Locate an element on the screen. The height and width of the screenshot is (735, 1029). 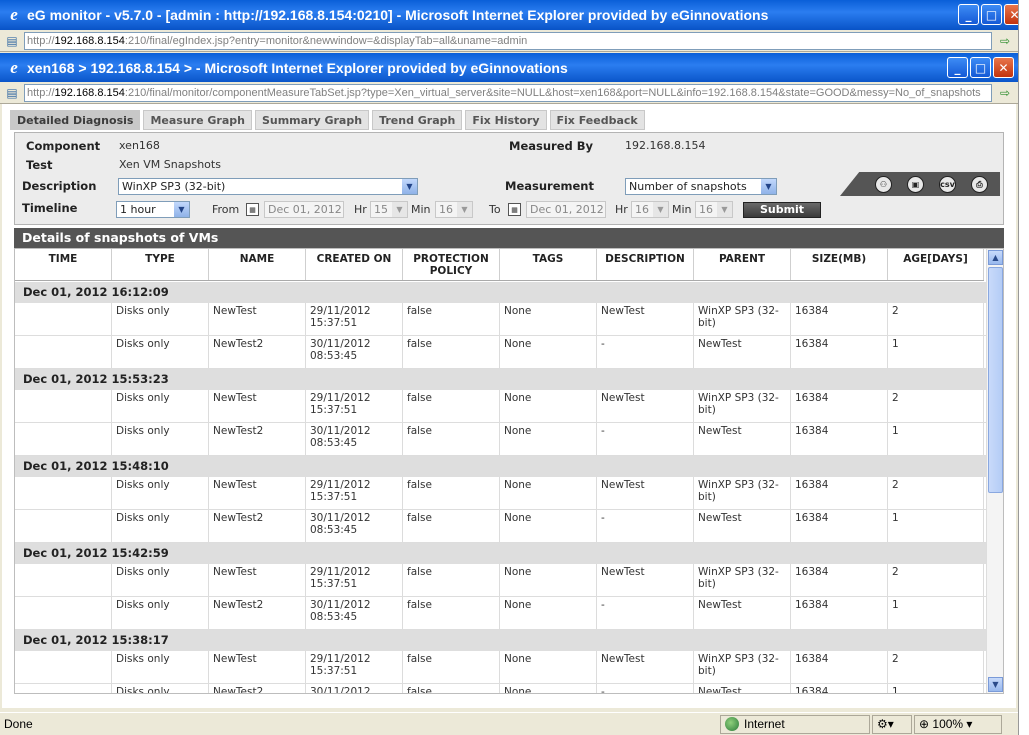
tab-detailed-diagnosis: Detailed Diagnosis is located at coordinates (75, 120).